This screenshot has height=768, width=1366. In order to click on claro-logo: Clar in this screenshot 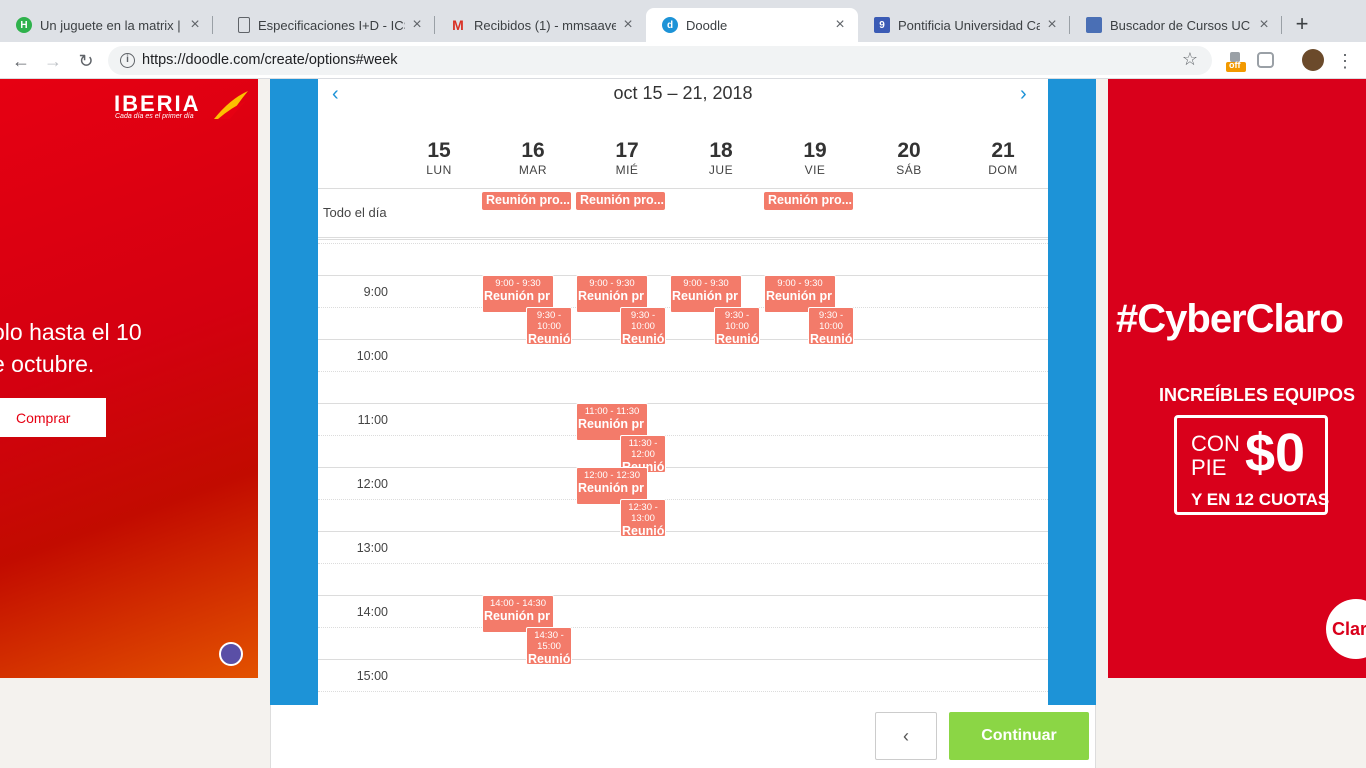, I will do `click(1346, 629)`.